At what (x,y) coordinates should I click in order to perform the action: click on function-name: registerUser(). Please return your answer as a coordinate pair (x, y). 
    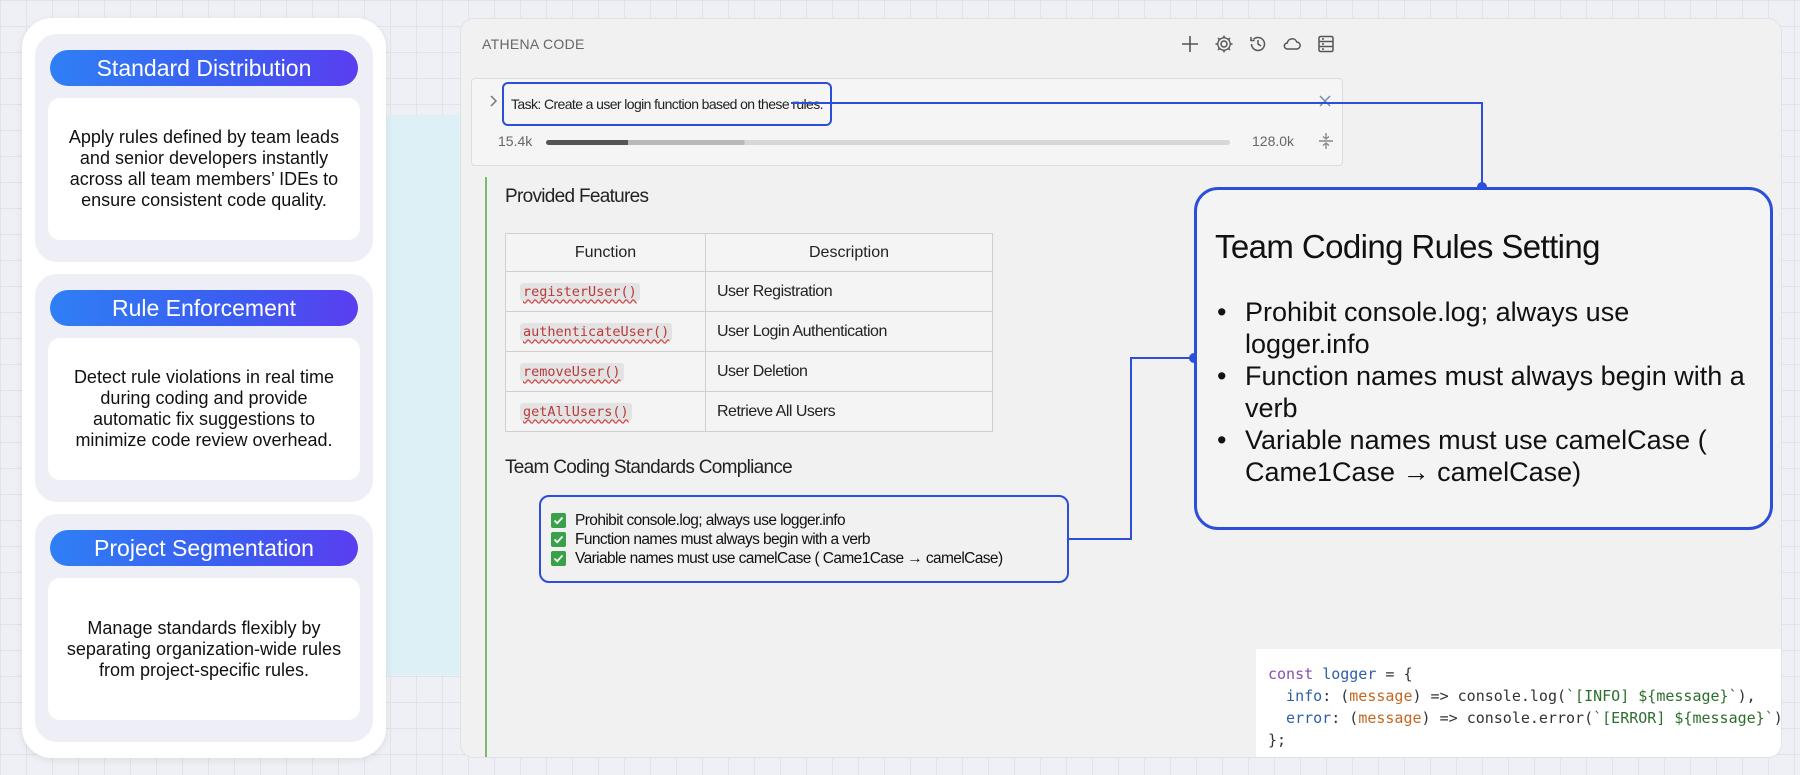
    Looking at the image, I should click on (580, 291).